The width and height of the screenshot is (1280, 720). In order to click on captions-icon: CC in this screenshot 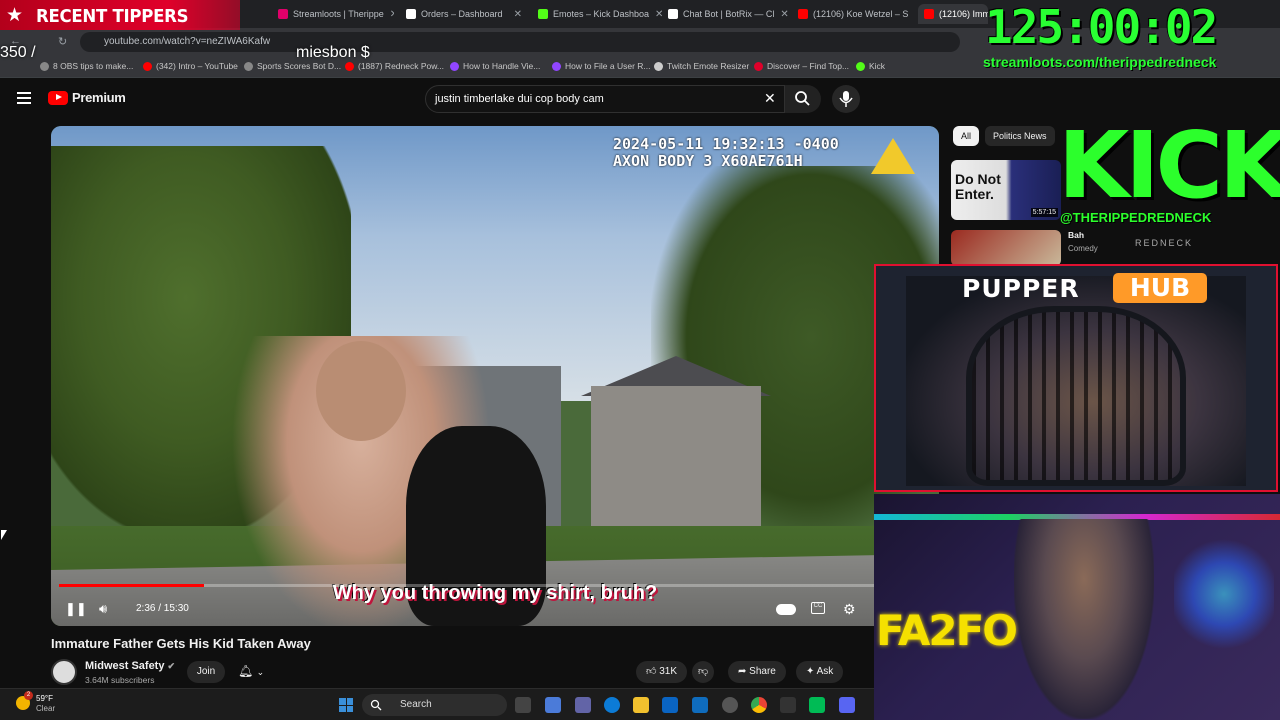, I will do `click(818, 608)`.